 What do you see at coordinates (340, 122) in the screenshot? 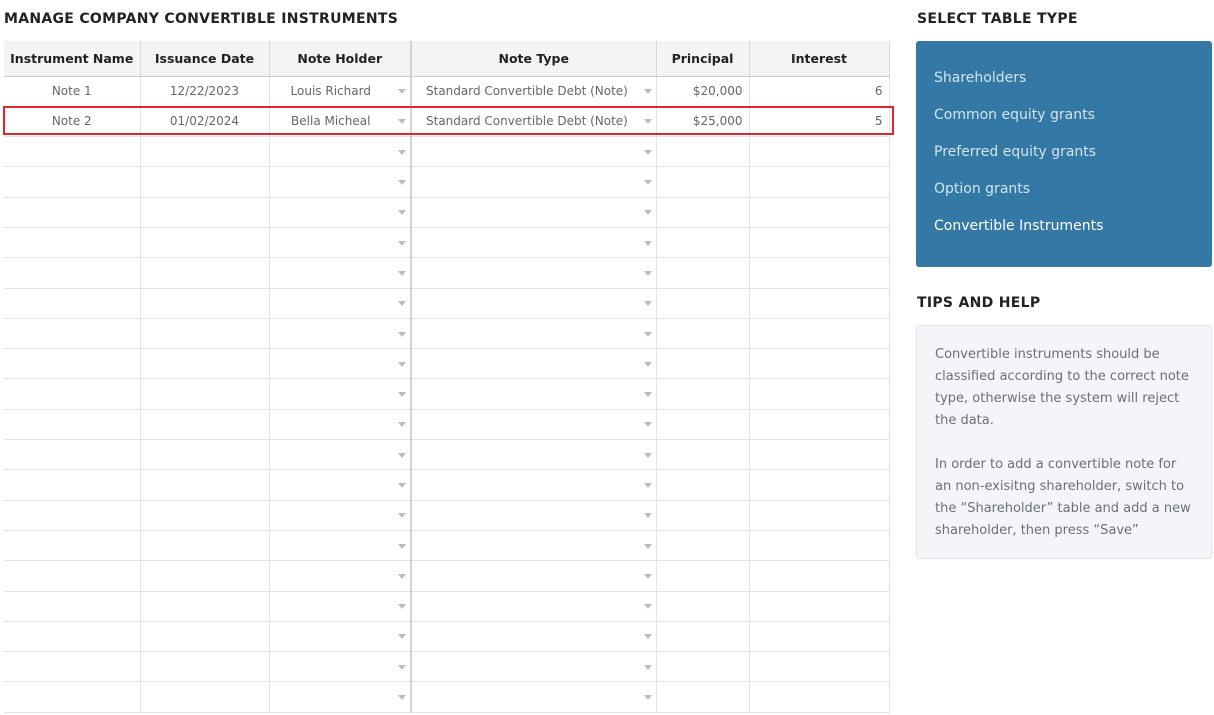
I see `cell-note-holder: Bella Micheal` at bounding box center [340, 122].